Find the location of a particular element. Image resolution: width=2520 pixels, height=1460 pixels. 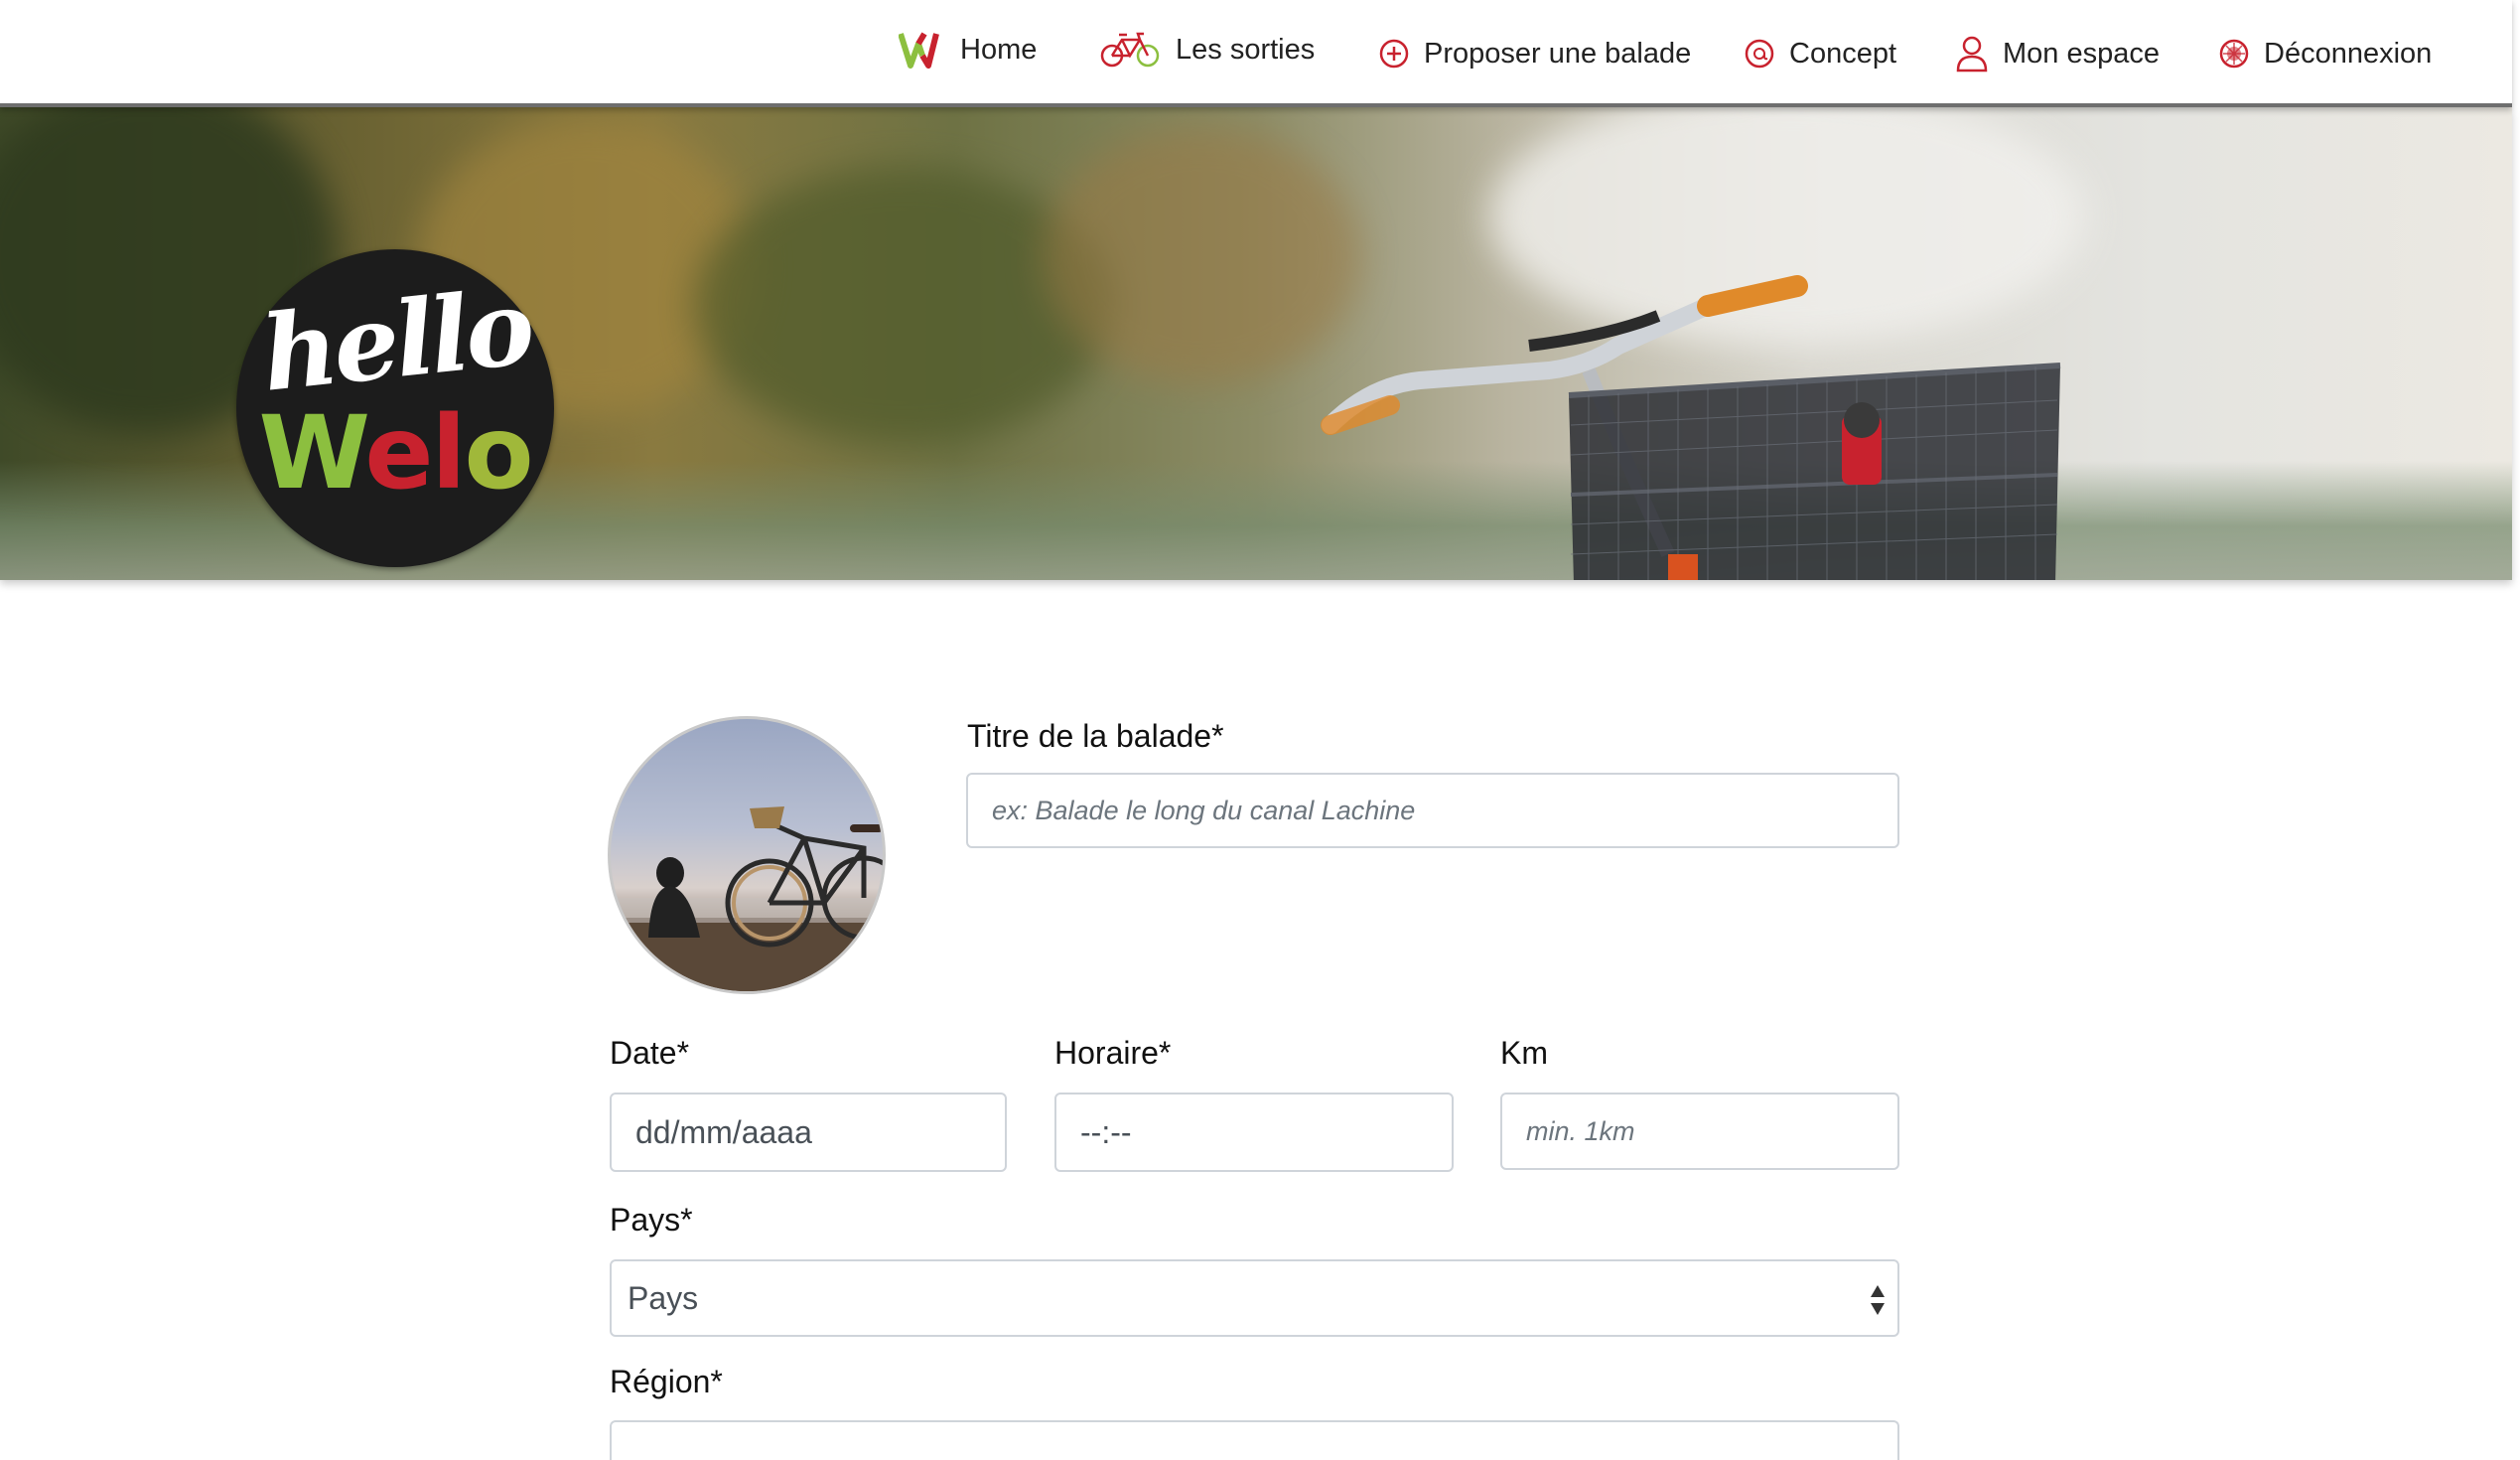

nav-concept-label: Concept is located at coordinates (1843, 53).